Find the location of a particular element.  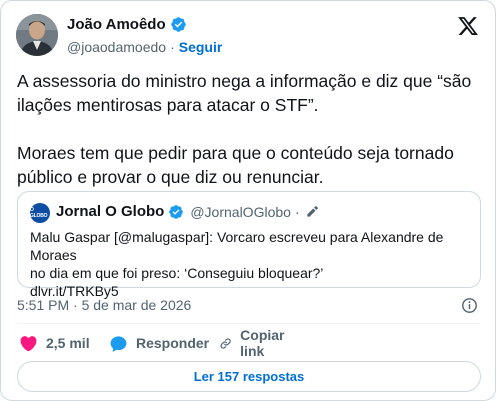

info-icon is located at coordinates (469, 305).